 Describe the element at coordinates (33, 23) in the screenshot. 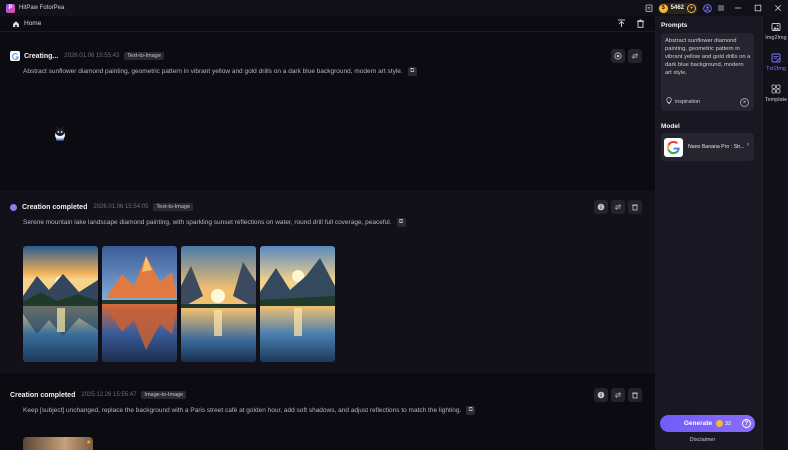

I see `home-label: Home` at that location.